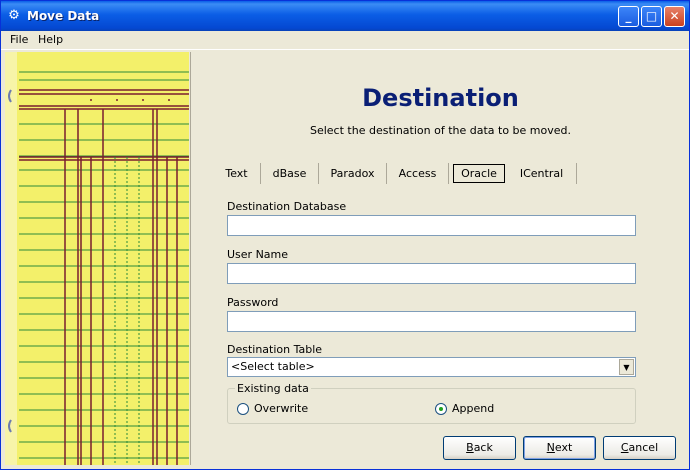 Image resolution: width=690 pixels, height=470 pixels. I want to click on next-button: Next, so click(559, 448).